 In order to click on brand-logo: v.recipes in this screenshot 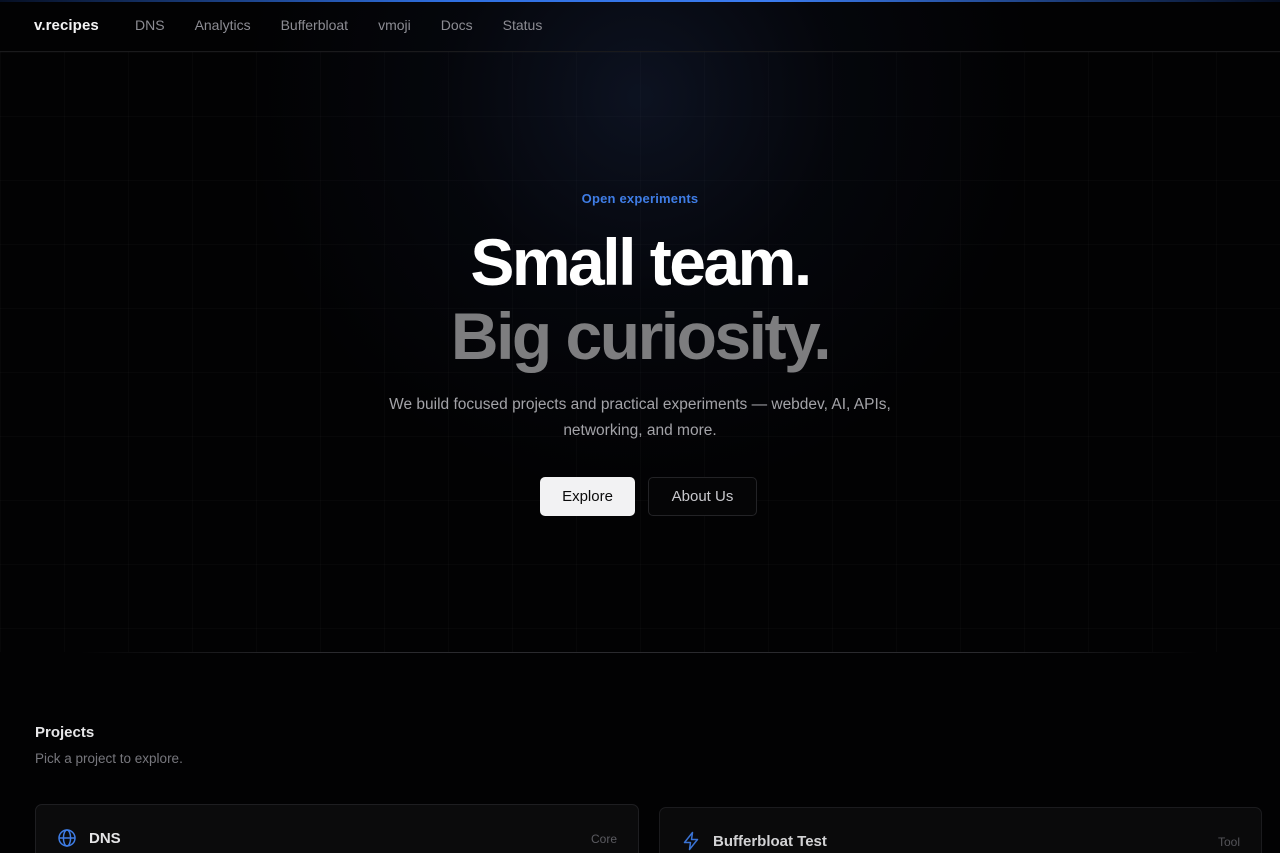, I will do `click(66, 25)`.